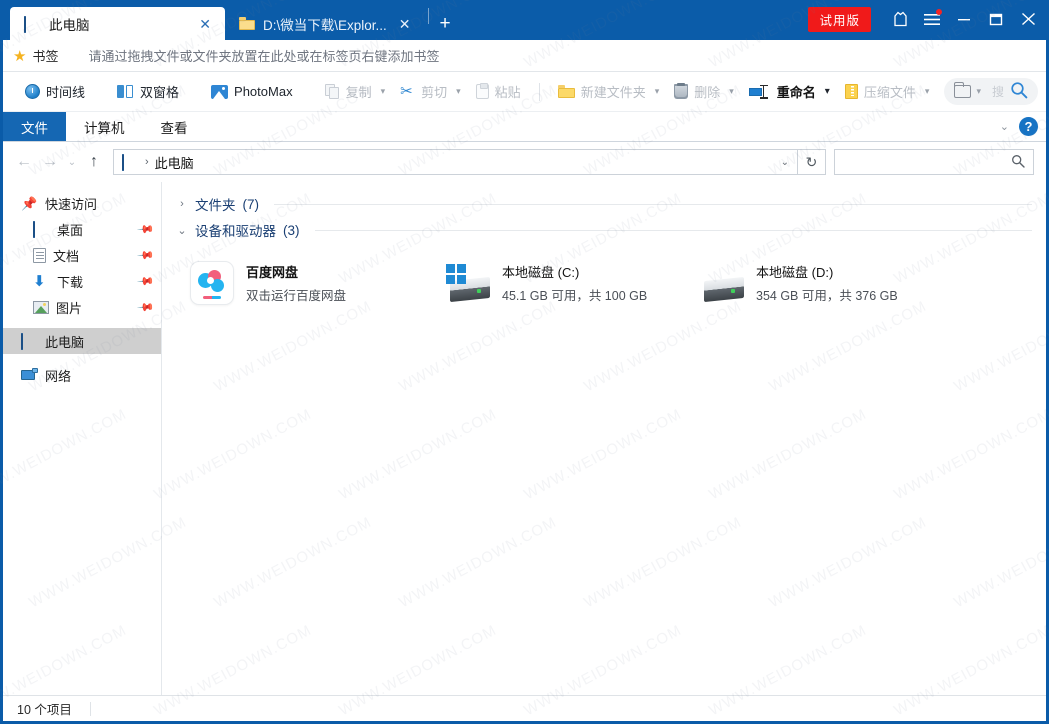 This screenshot has width=1049, height=724. Describe the element at coordinates (104, 126) in the screenshot. I see `menu-item-computer: 计算机` at that location.